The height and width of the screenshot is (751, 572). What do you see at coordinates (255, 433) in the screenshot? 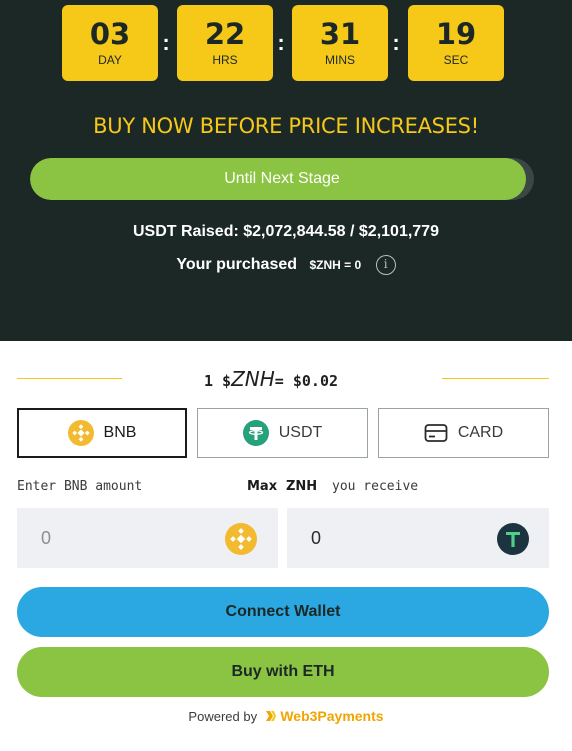
I see `tether-icon` at bounding box center [255, 433].